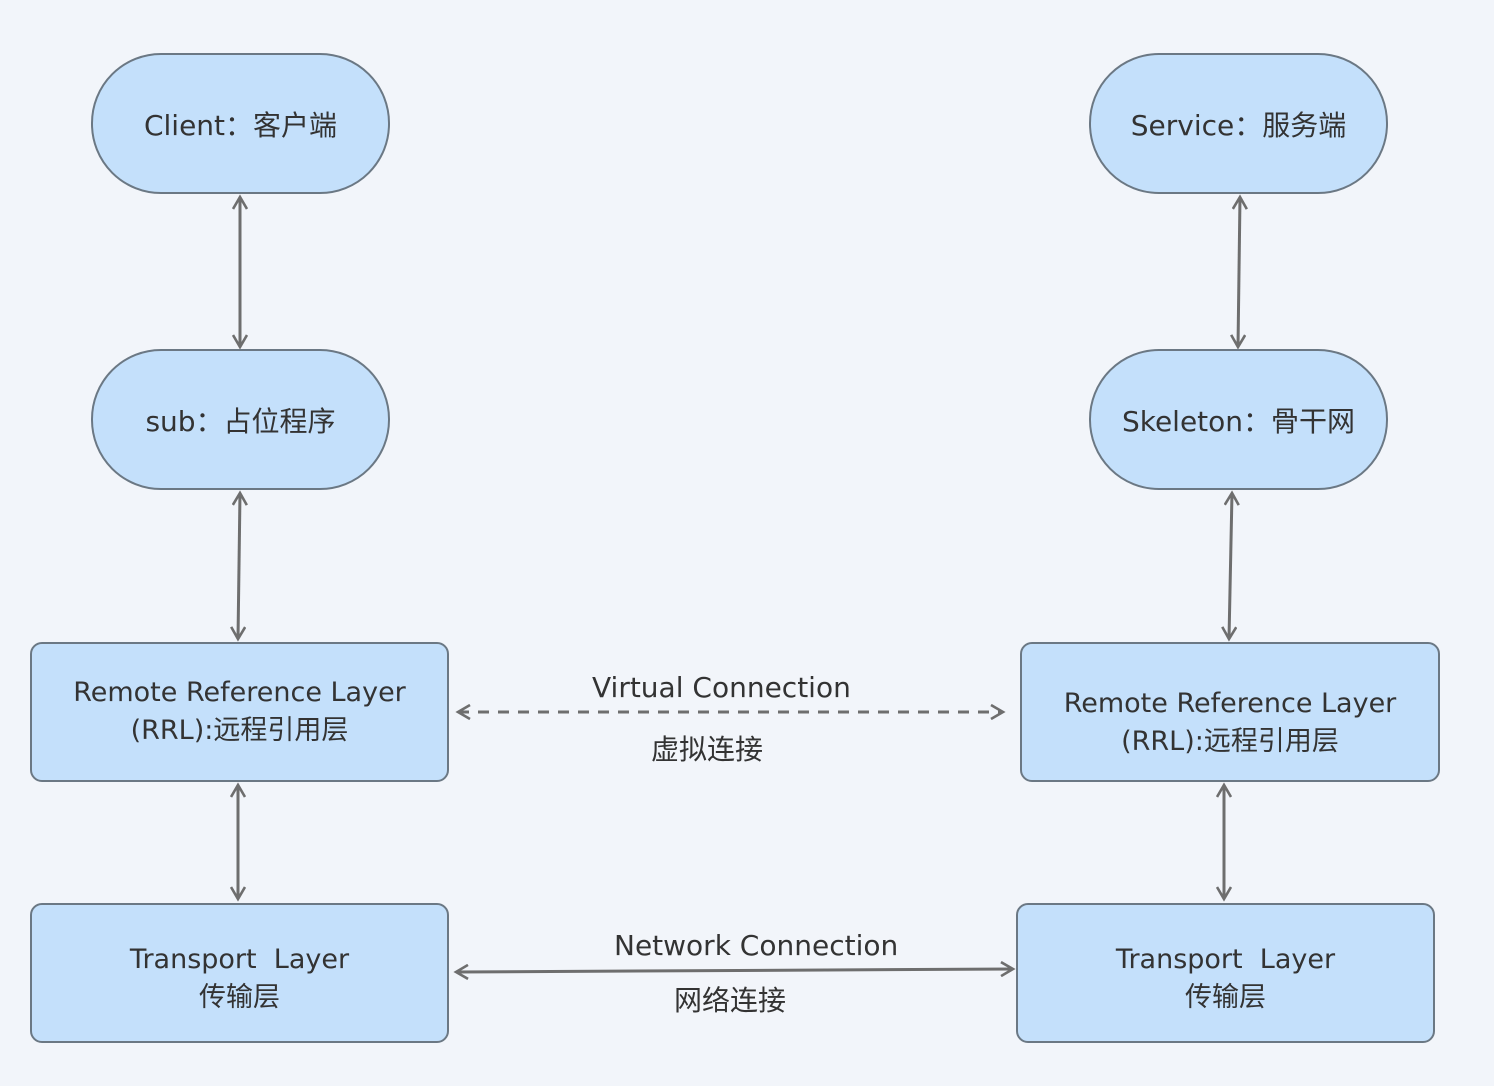  What do you see at coordinates (239, 959) in the screenshot?
I see `client-transport-line1: Transport Layer` at bounding box center [239, 959].